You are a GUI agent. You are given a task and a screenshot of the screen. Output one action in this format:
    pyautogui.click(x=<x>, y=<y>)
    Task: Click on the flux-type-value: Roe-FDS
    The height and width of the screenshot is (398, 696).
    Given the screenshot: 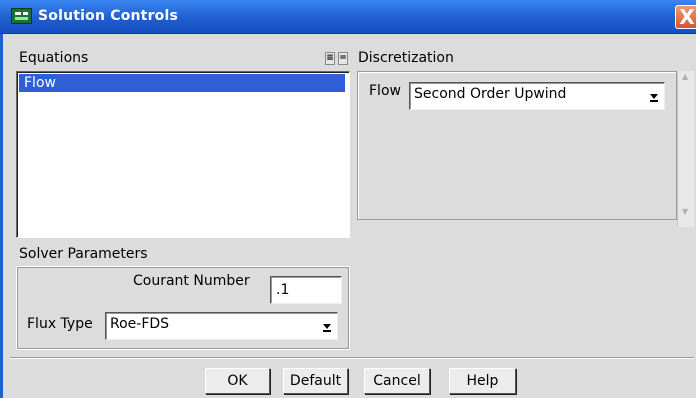 What is the action you would take?
    pyautogui.click(x=140, y=324)
    